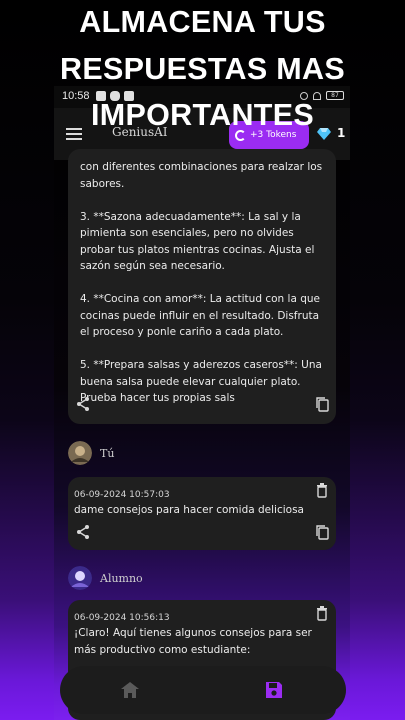 The image size is (405, 720). I want to click on promo-line-2: RESPUESTAS MAS, so click(202, 69).